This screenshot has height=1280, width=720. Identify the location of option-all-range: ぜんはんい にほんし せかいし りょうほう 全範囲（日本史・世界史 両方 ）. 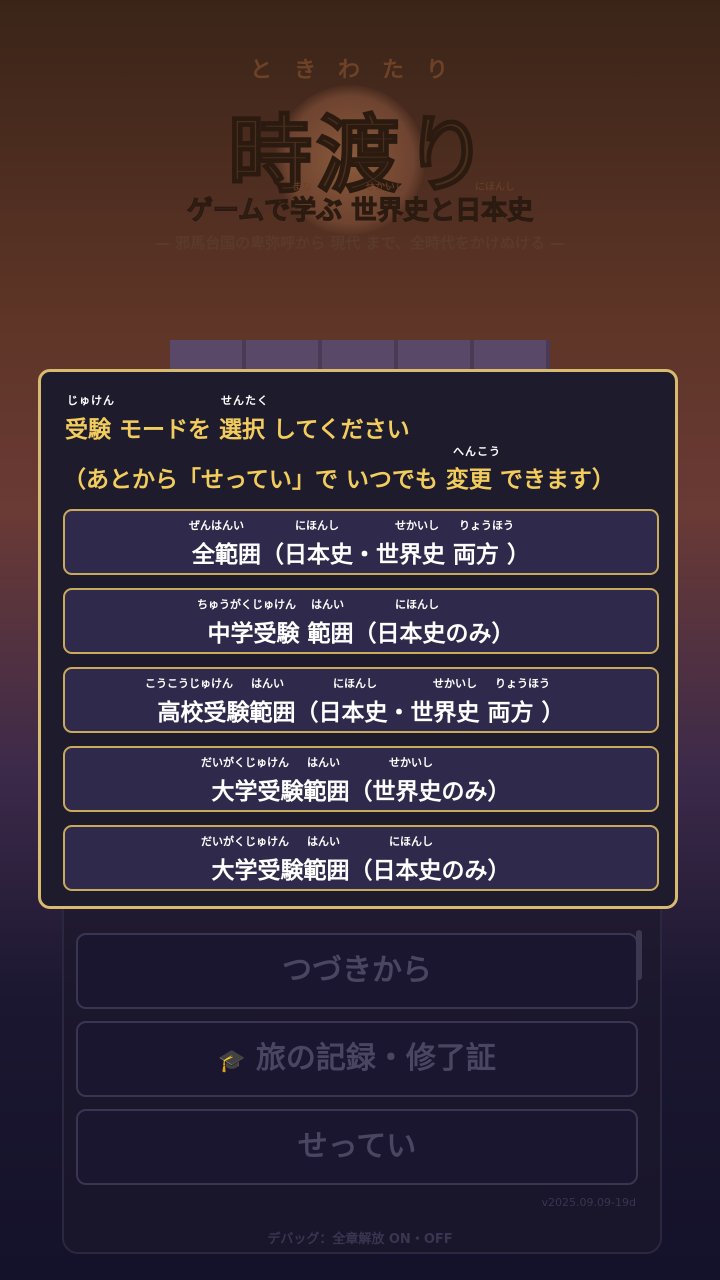
(361, 542).